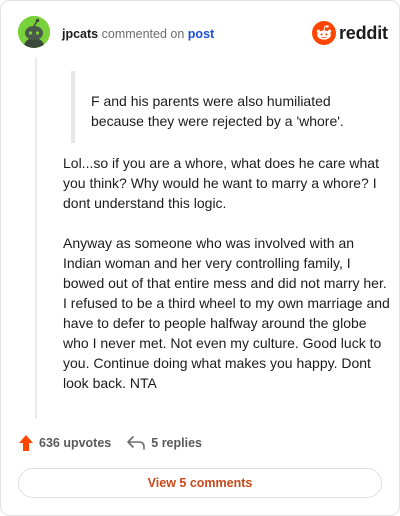  I want to click on comment-header: jpcats commented on post, so click(138, 34).